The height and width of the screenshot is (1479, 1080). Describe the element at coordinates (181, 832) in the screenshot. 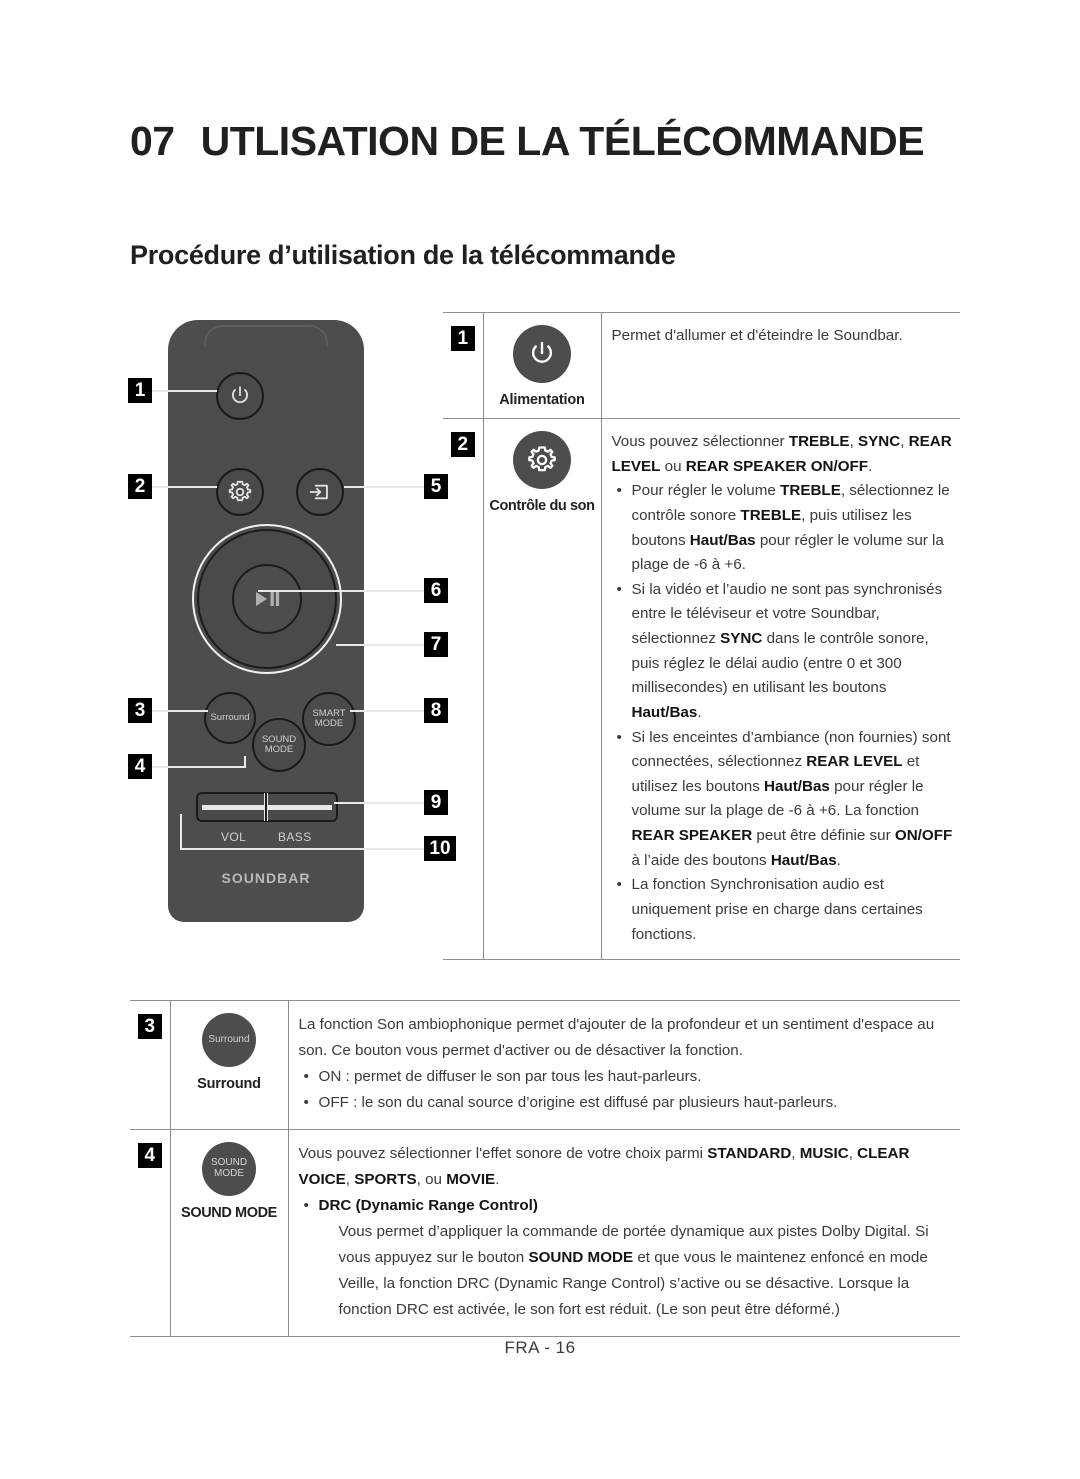

I see `callout-leader-10-riser` at that location.